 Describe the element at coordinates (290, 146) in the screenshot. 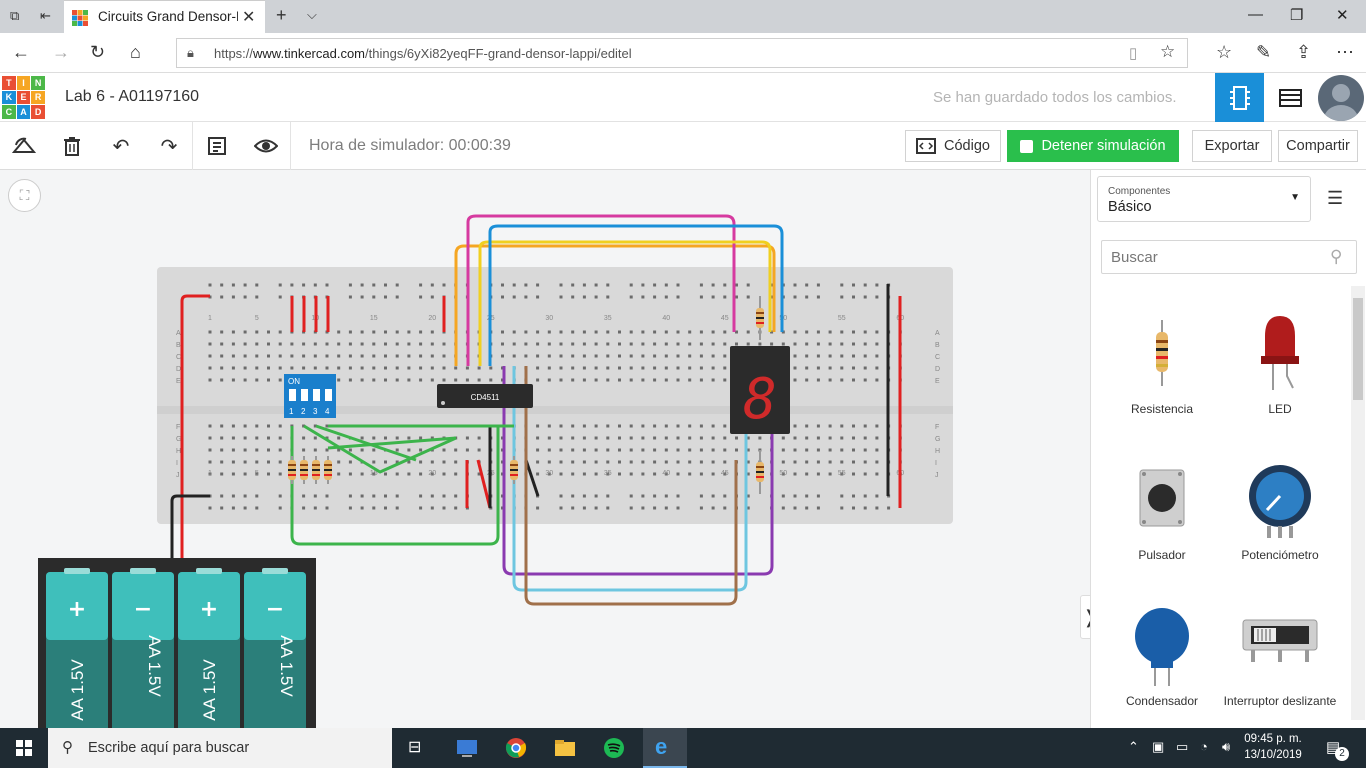

I see `toolbar-divider` at that location.